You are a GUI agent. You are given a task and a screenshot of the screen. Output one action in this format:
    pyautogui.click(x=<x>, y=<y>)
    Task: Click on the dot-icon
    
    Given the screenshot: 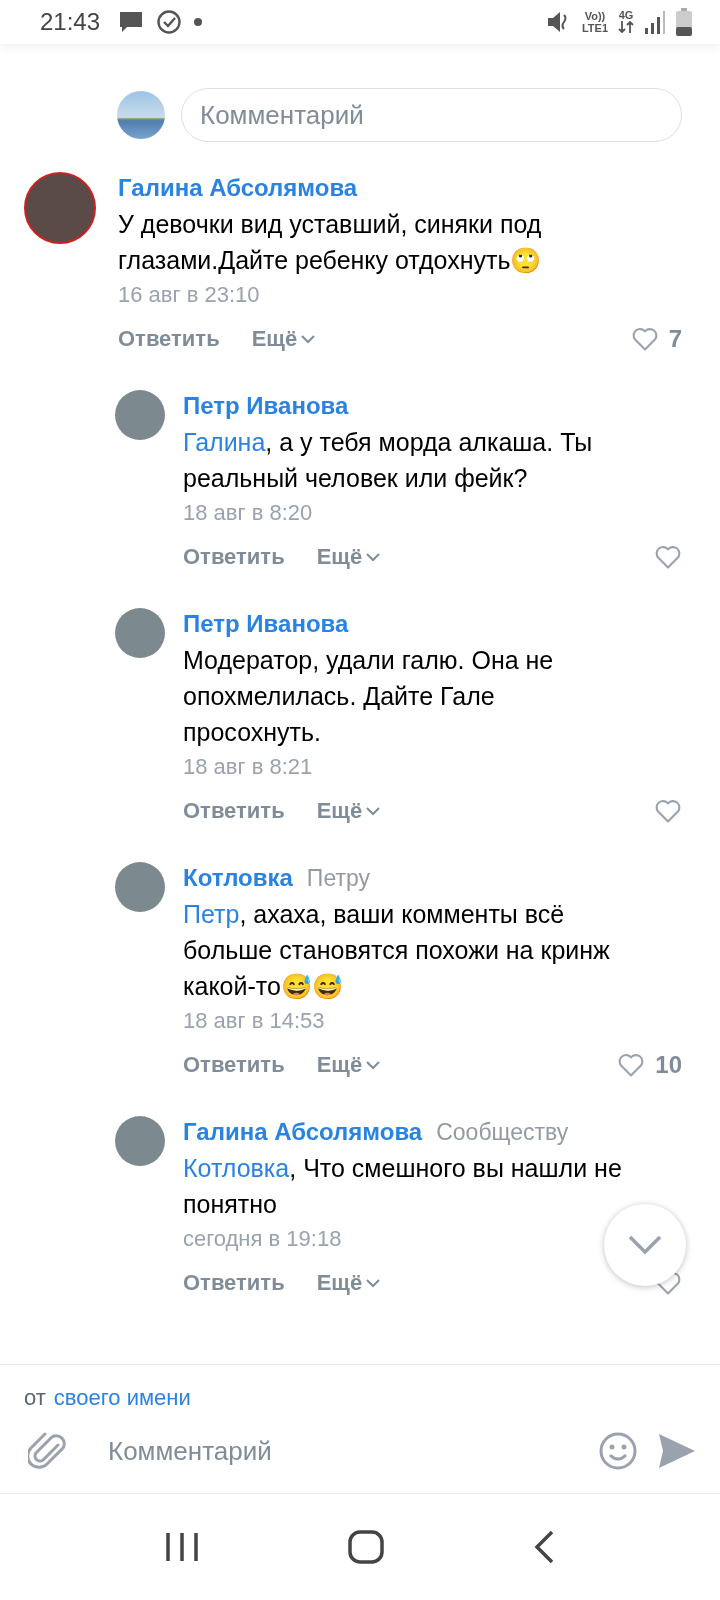 What is the action you would take?
    pyautogui.click(x=198, y=22)
    